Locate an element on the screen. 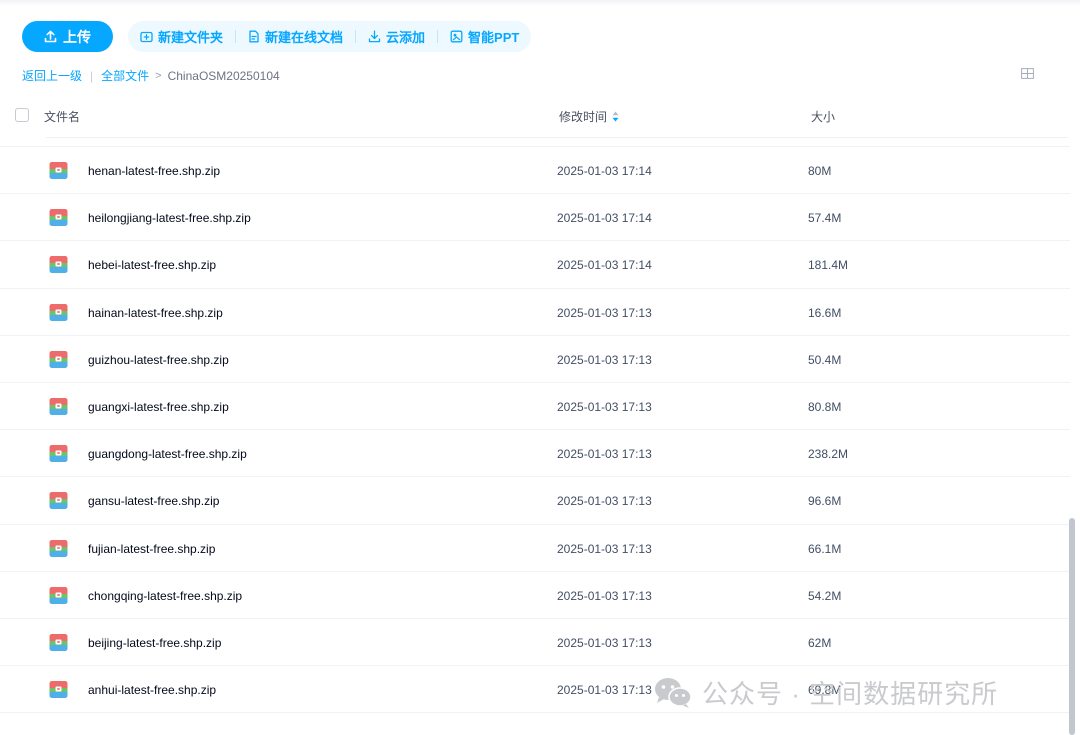 The image size is (1080, 735). new-online-doc-button: 新建在线文档 is located at coordinates (295, 36).